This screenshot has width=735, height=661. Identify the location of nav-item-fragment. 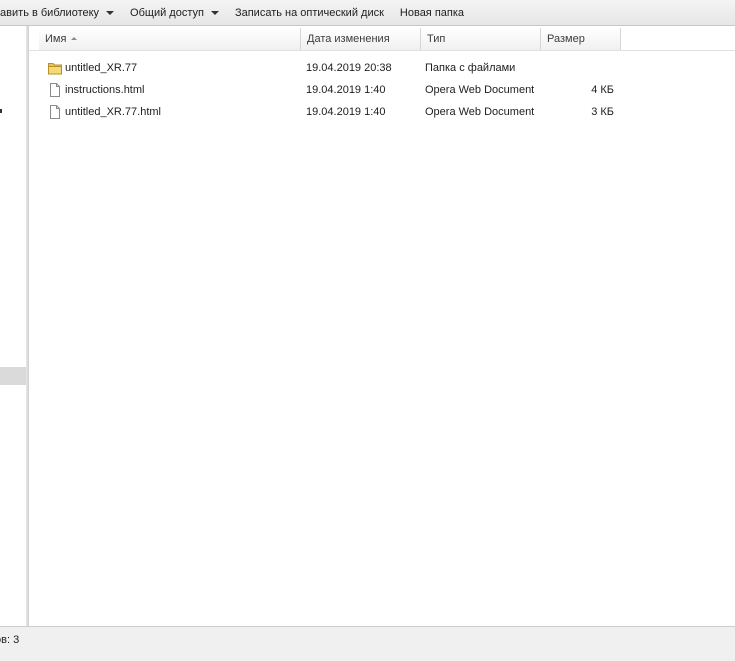
(1, 111).